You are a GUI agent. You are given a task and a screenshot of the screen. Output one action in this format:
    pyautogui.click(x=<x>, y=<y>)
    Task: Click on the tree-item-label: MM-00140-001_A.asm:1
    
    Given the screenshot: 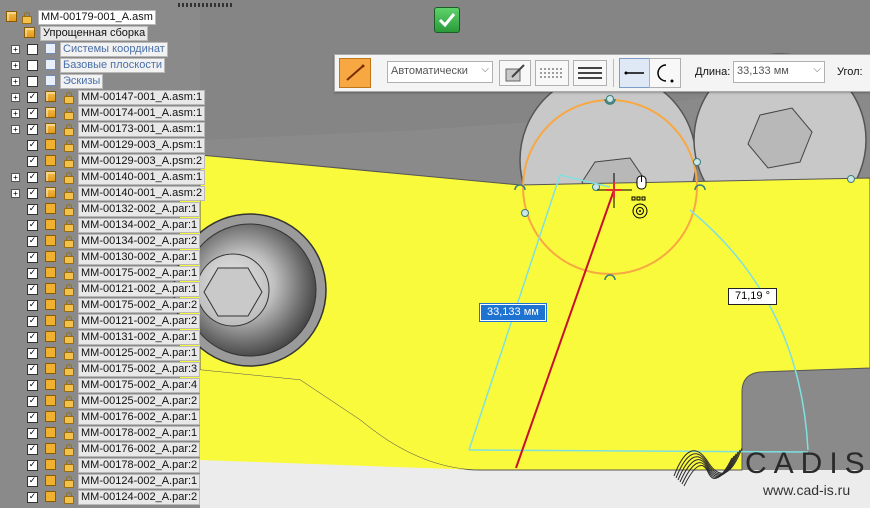 What is the action you would take?
    pyautogui.click(x=142, y=177)
    